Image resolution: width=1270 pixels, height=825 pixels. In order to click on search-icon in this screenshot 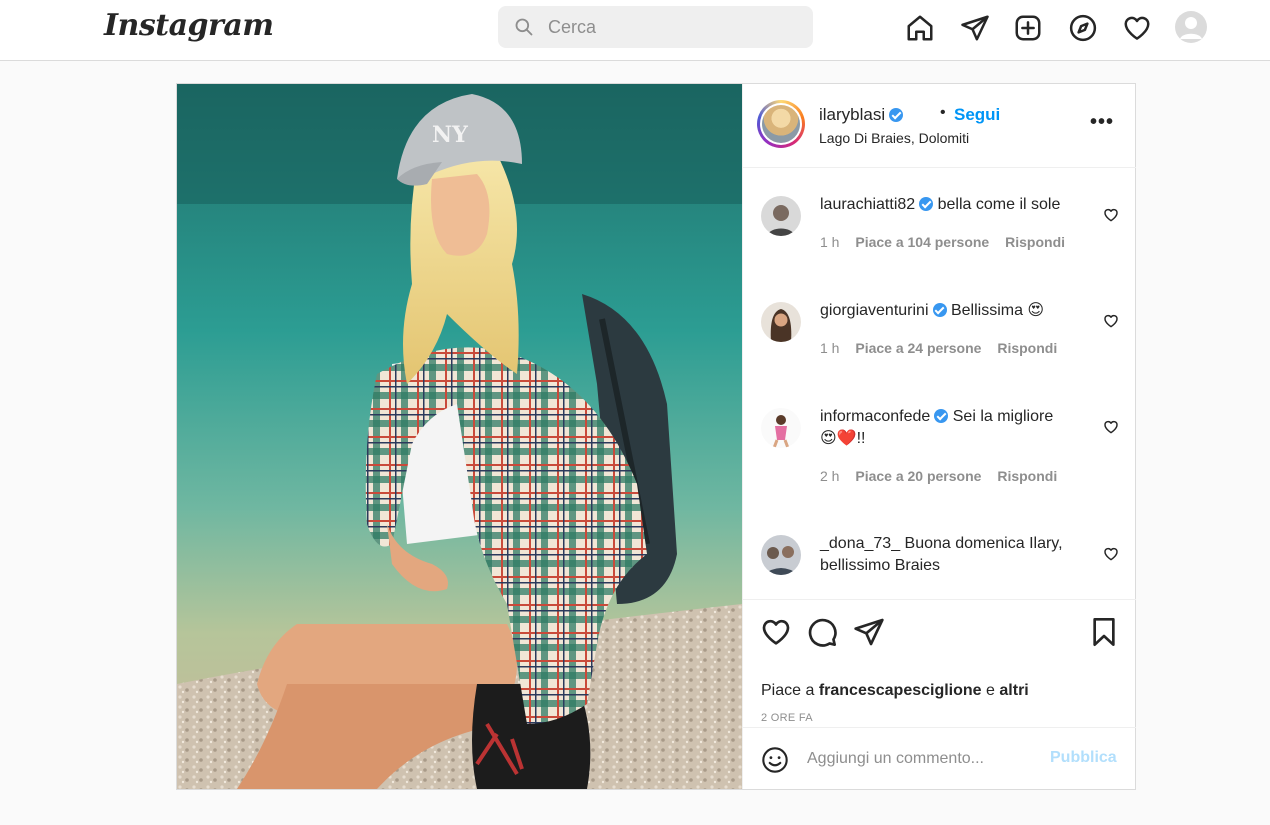, I will do `click(524, 27)`.